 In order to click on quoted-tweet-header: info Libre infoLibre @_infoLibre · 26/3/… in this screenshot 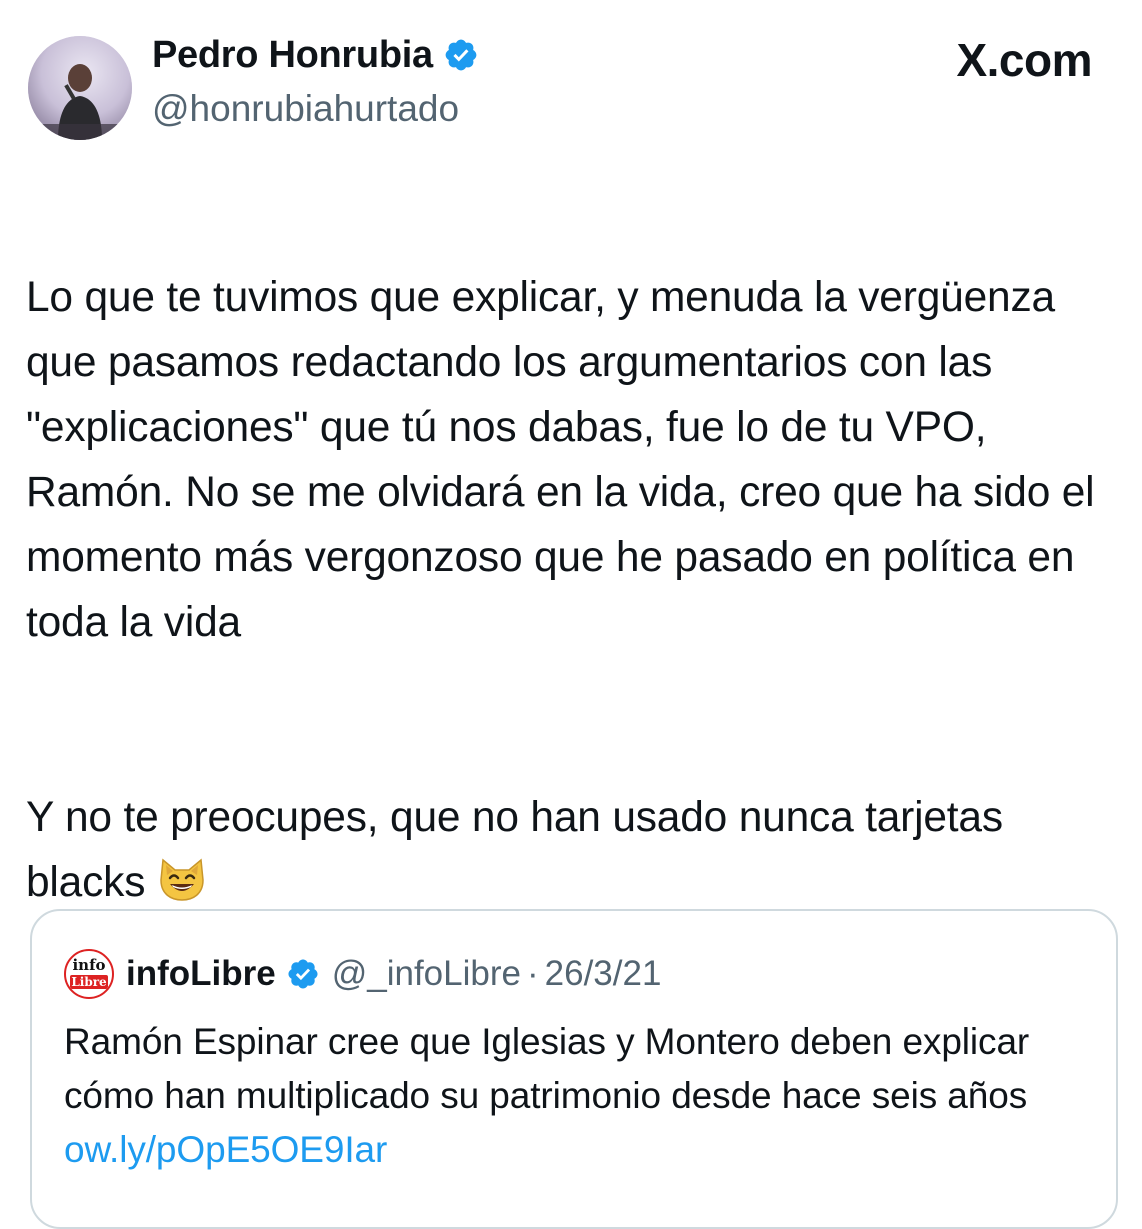, I will do `click(362, 974)`.